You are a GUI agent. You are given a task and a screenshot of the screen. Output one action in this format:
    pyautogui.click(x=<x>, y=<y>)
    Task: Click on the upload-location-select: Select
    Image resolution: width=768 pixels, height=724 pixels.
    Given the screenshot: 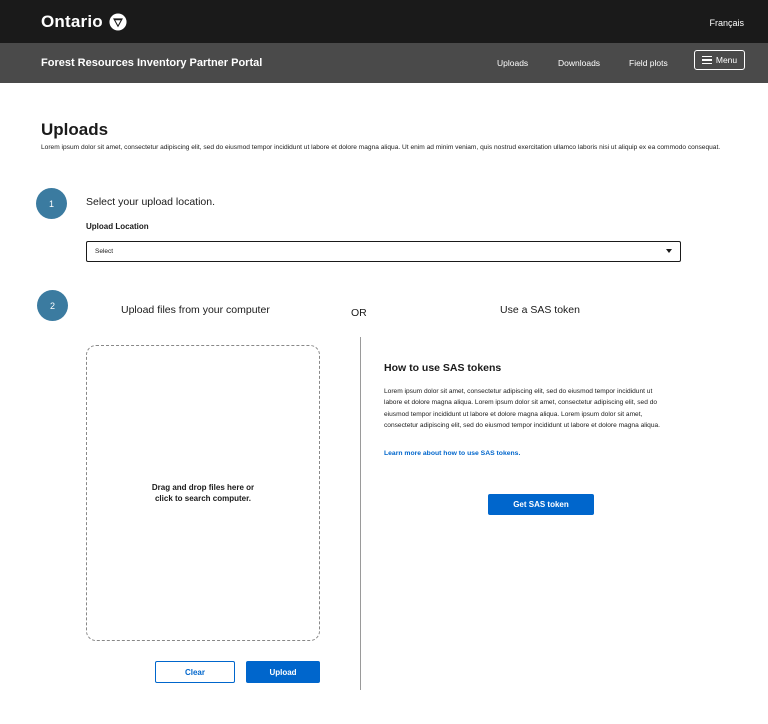 What is the action you would take?
    pyautogui.click(x=383, y=251)
    